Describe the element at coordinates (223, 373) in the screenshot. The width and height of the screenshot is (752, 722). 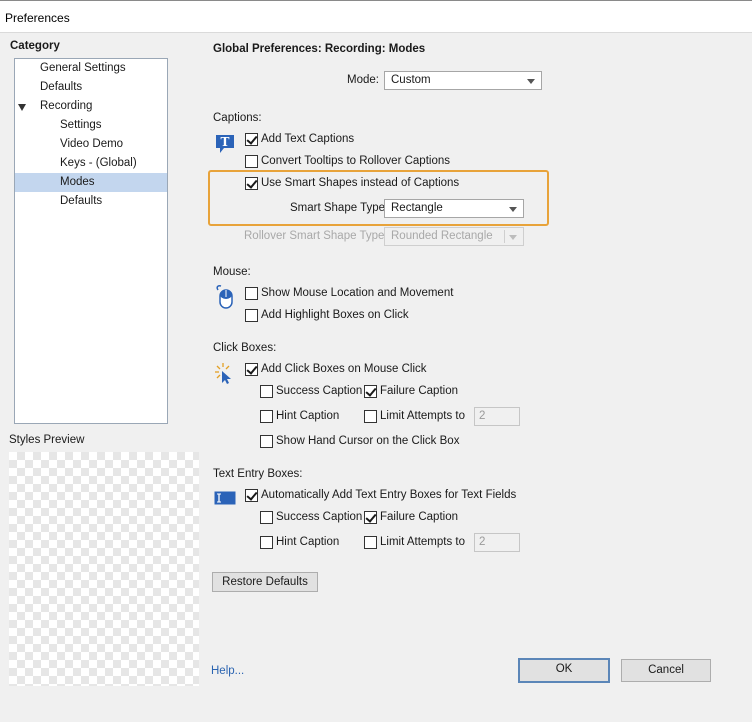
I see `click-box-icon` at that location.